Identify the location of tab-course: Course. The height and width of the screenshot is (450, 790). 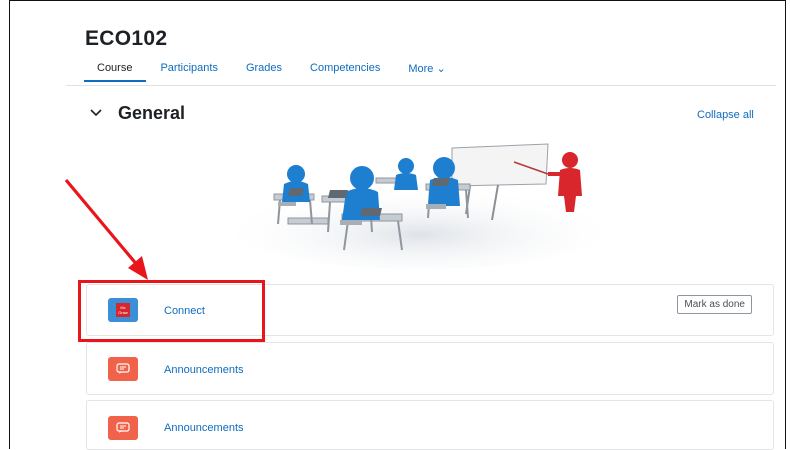
(115, 72).